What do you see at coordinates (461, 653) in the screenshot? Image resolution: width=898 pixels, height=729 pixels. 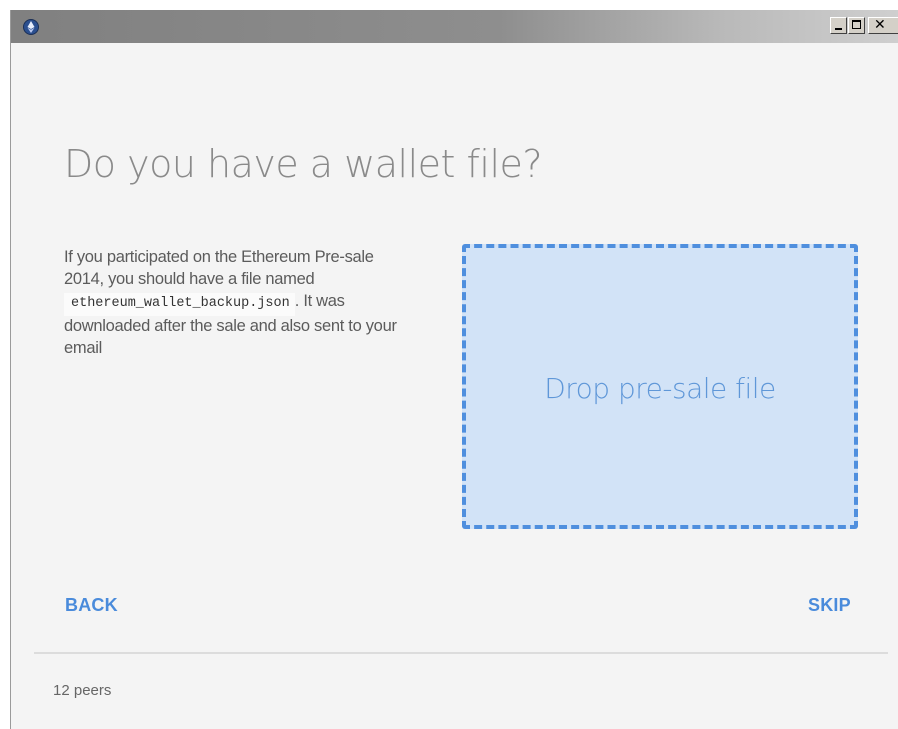 I see `footer-divider` at bounding box center [461, 653].